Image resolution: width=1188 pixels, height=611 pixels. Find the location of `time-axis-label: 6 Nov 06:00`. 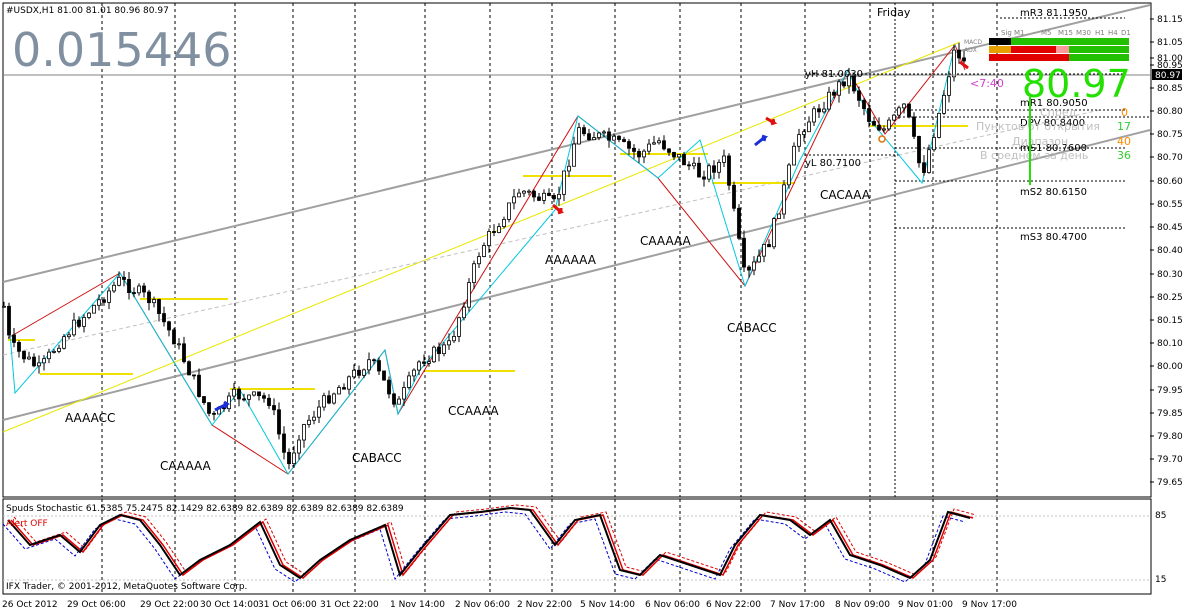

time-axis-label: 6 Nov 06:00 is located at coordinates (672, 605).